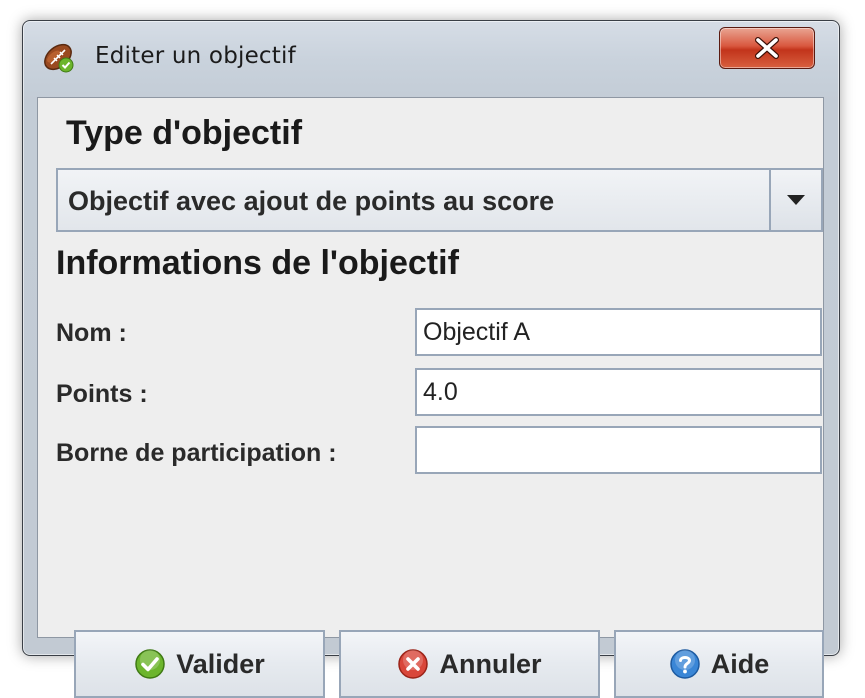 This screenshot has height=698, width=865. Describe the element at coordinates (490, 663) in the screenshot. I see `cancel-button-label: Annuler` at that location.